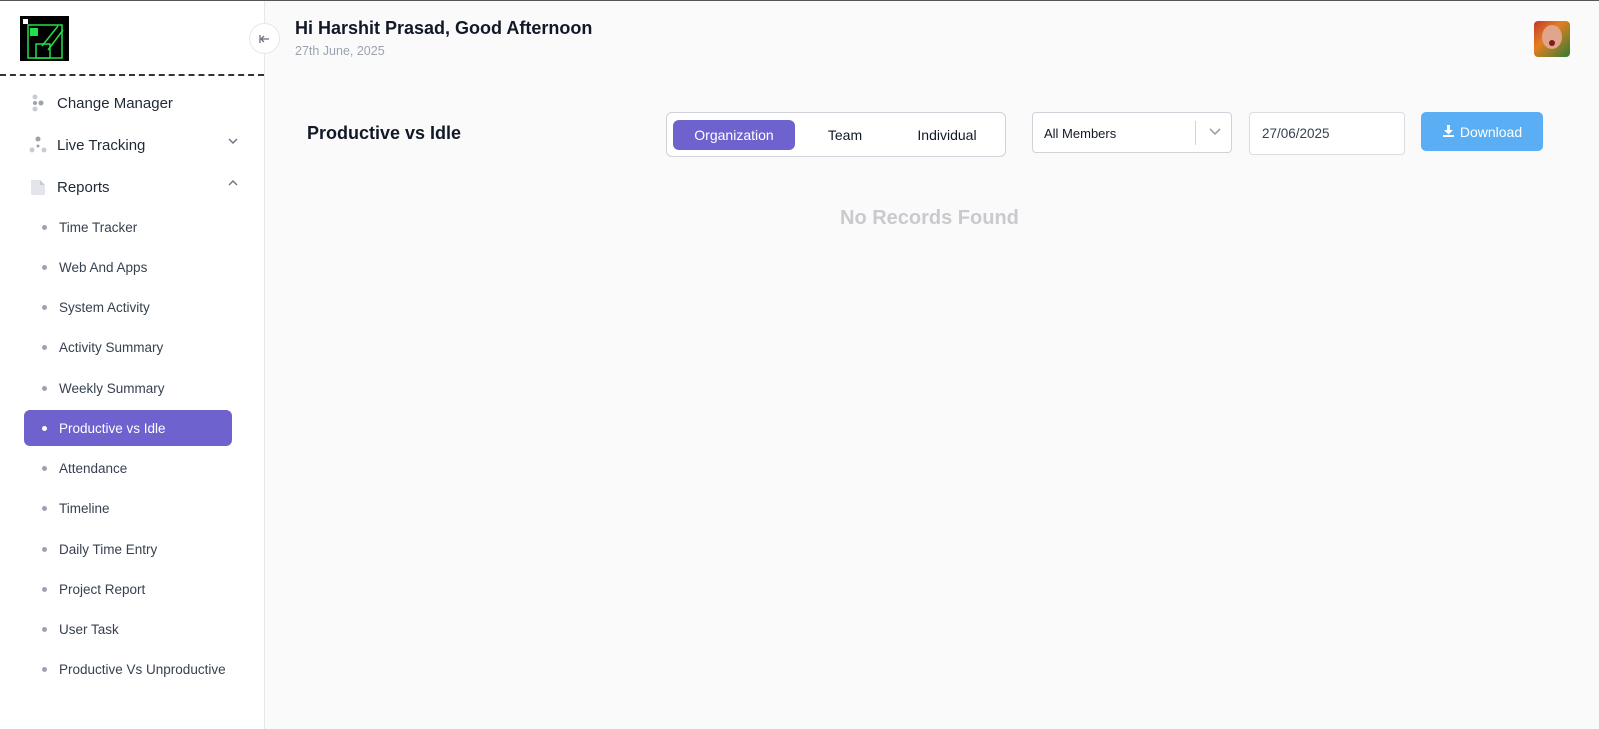 The image size is (1599, 729). I want to click on menu-label: Reports, so click(83, 187).